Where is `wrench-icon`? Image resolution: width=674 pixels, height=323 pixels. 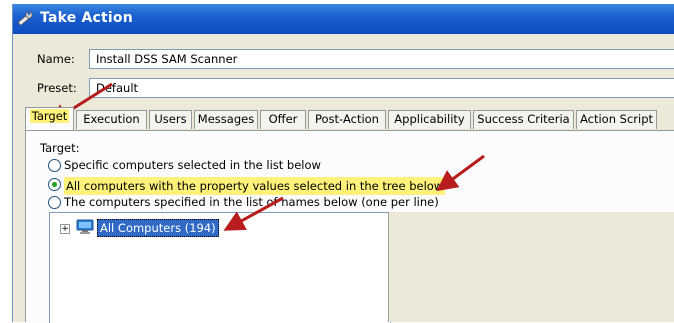
wrench-icon is located at coordinates (25, 18).